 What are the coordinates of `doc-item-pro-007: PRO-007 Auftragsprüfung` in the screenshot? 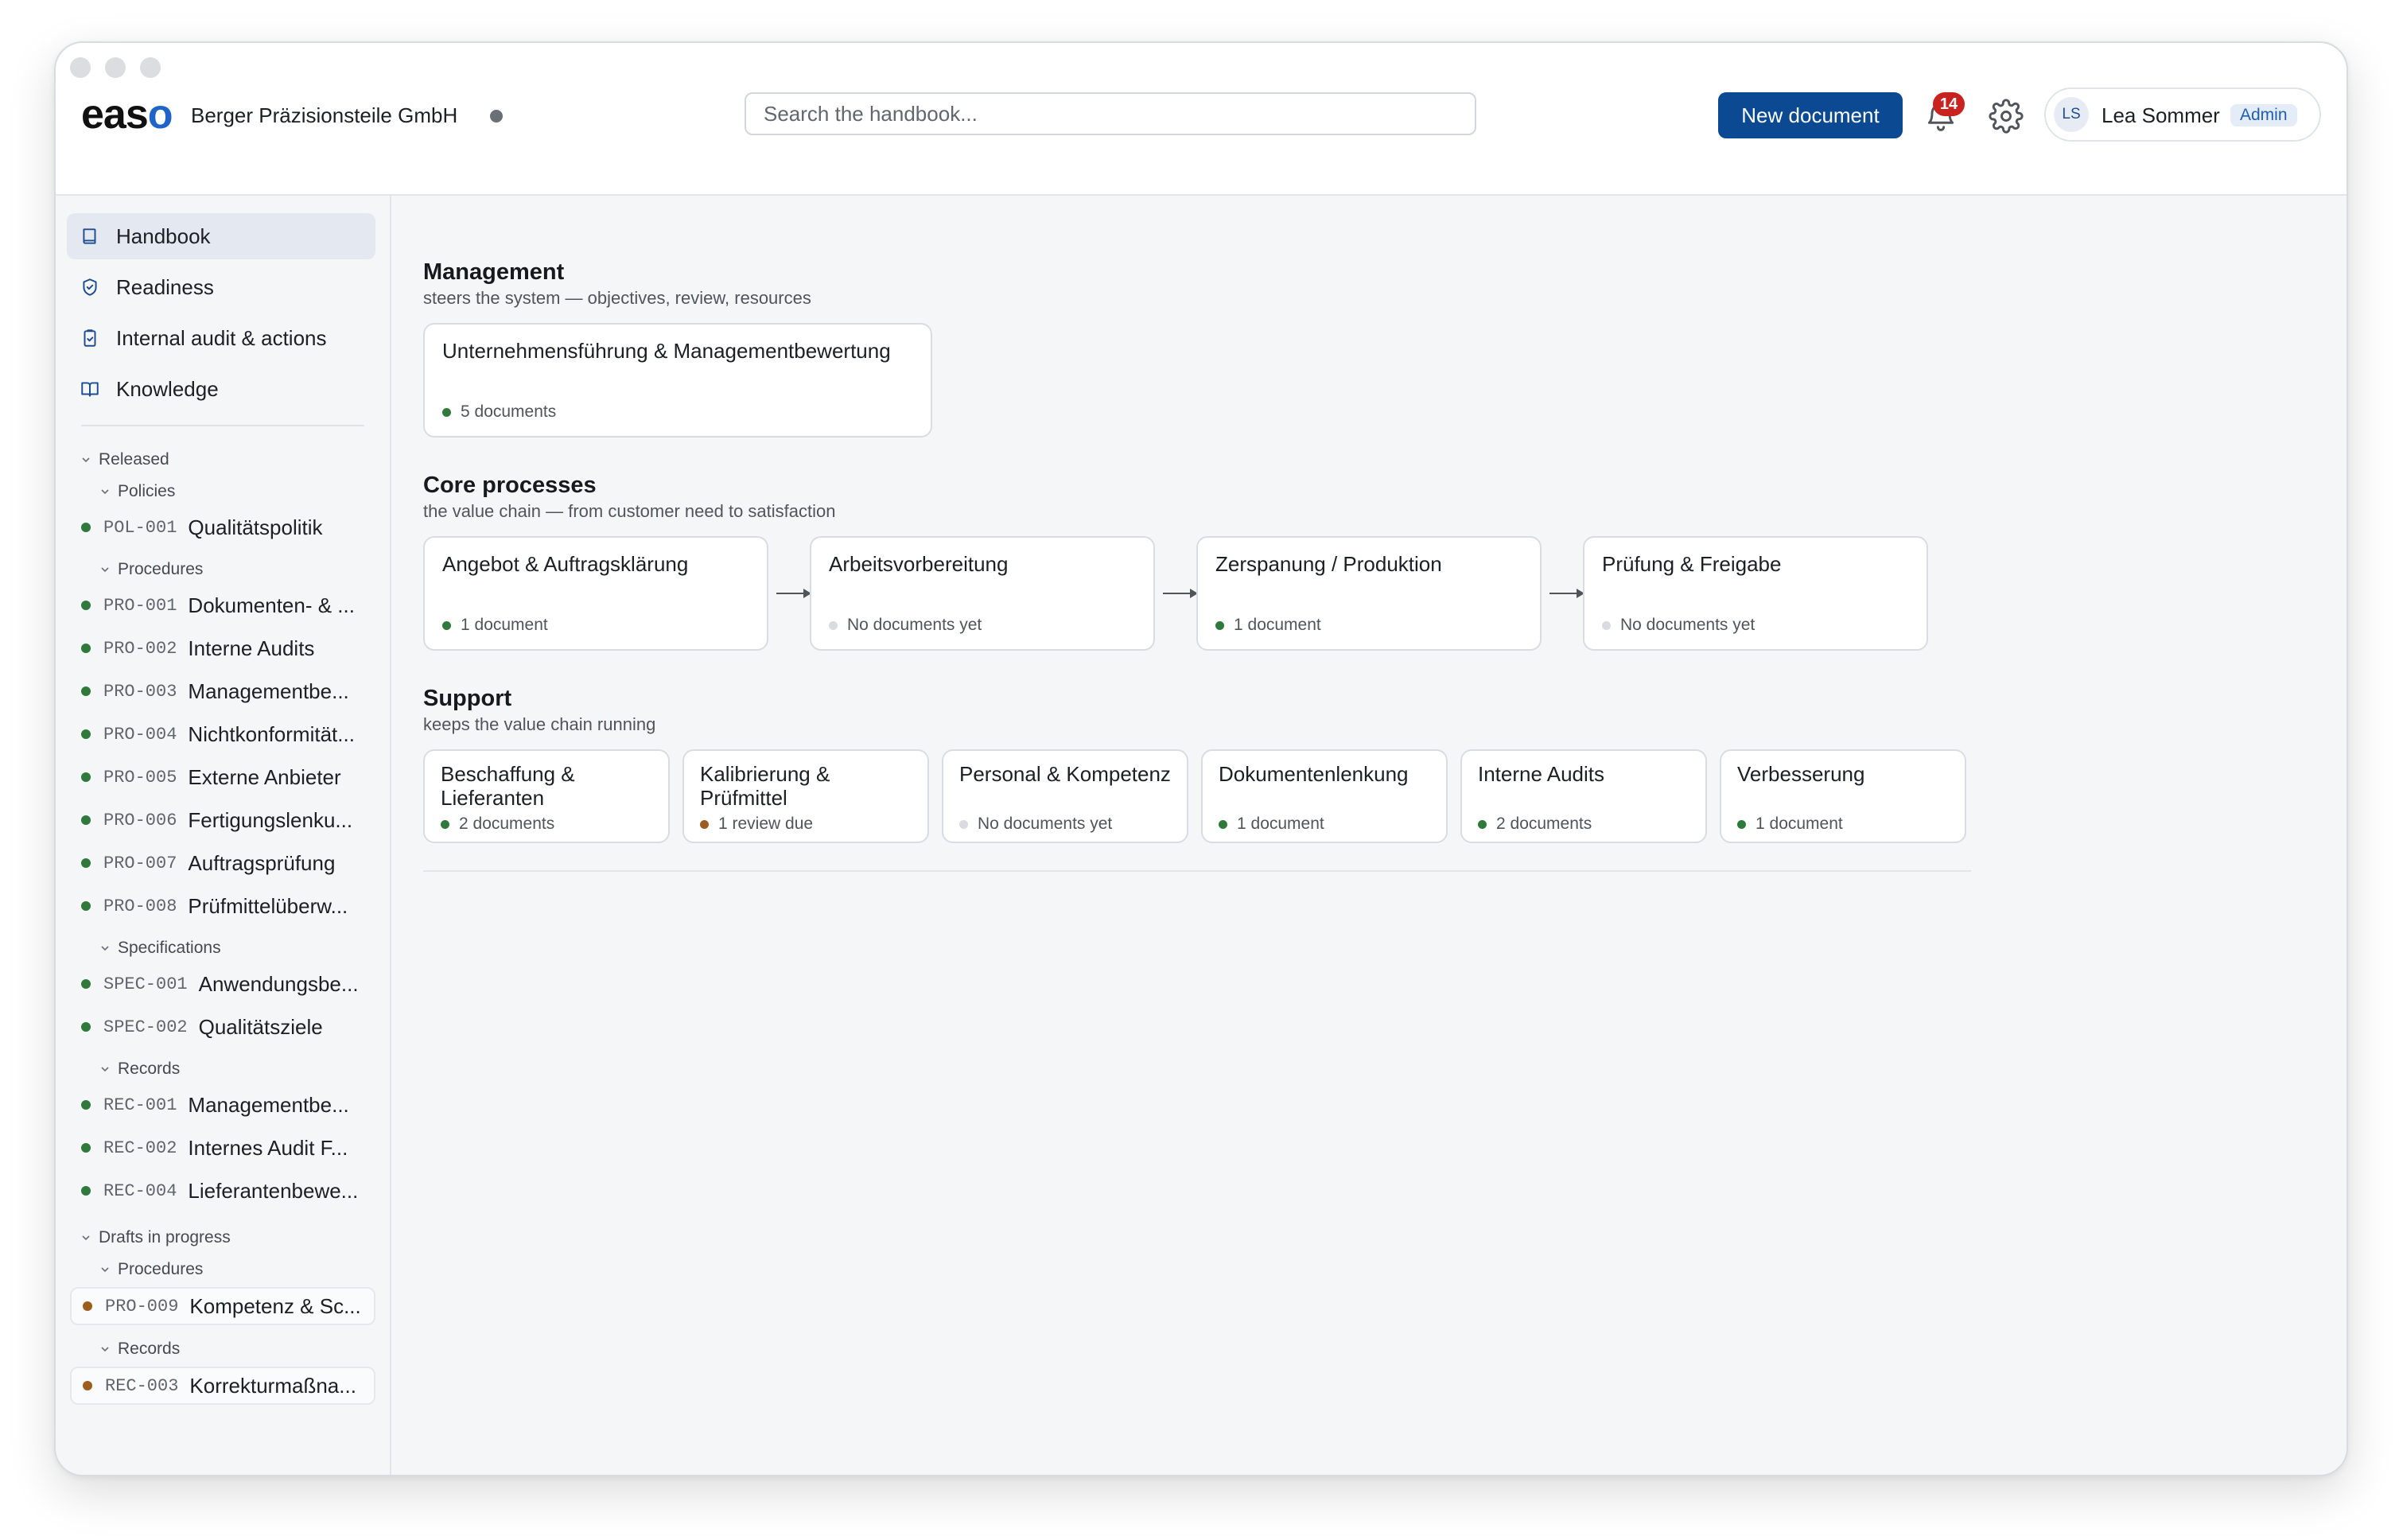 It's located at (222, 863).